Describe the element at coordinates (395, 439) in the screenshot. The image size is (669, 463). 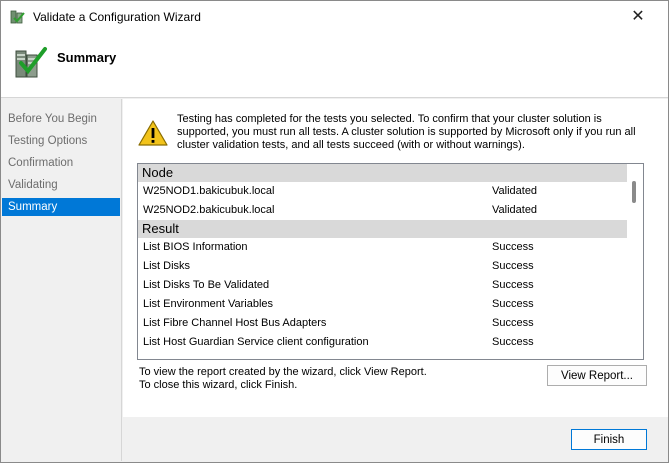
I see `wizard-footer: Finish` at that location.